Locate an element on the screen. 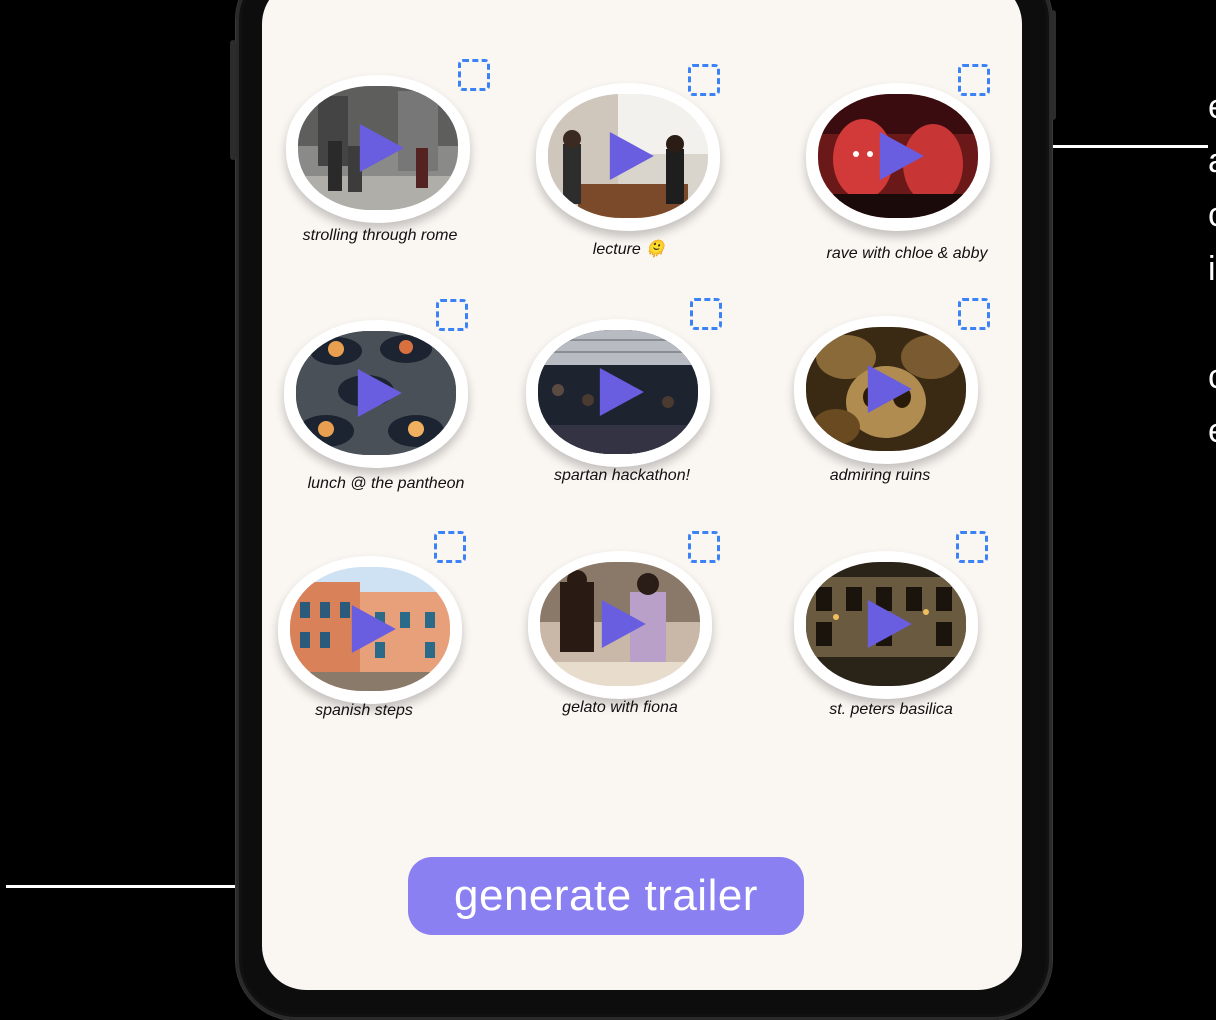  video-tile: spanish steps is located at coordinates (396, 653).